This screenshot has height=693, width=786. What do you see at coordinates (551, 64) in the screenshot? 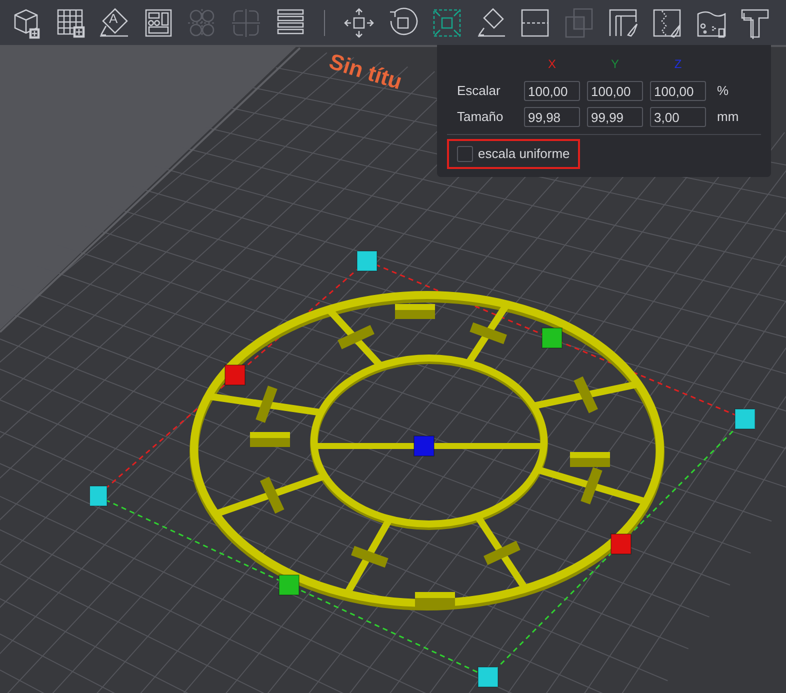
I see `axis-label: X` at bounding box center [551, 64].